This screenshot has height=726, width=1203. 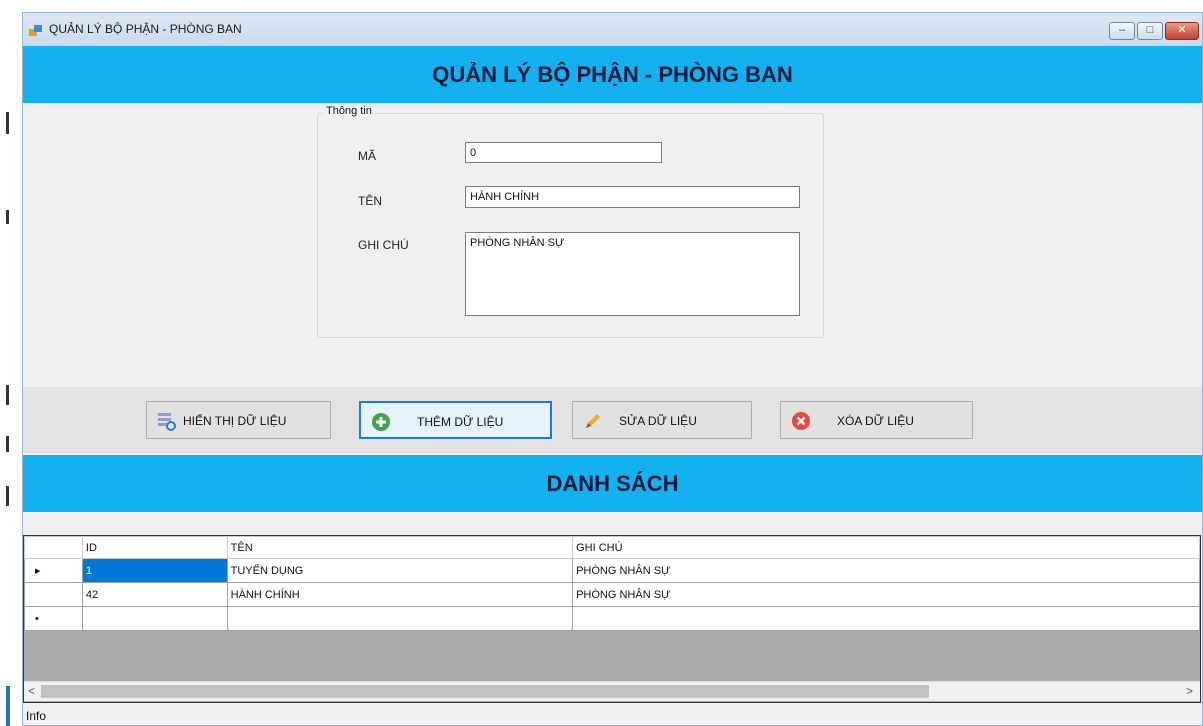 What do you see at coordinates (35, 30) in the screenshot?
I see `app-icon` at bounding box center [35, 30].